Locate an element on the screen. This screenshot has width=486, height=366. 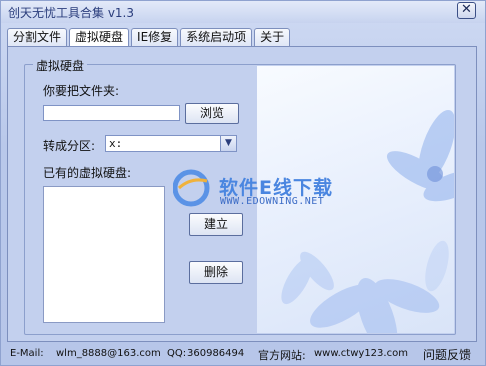
email-label: E-Mail: is located at coordinates (27, 353).